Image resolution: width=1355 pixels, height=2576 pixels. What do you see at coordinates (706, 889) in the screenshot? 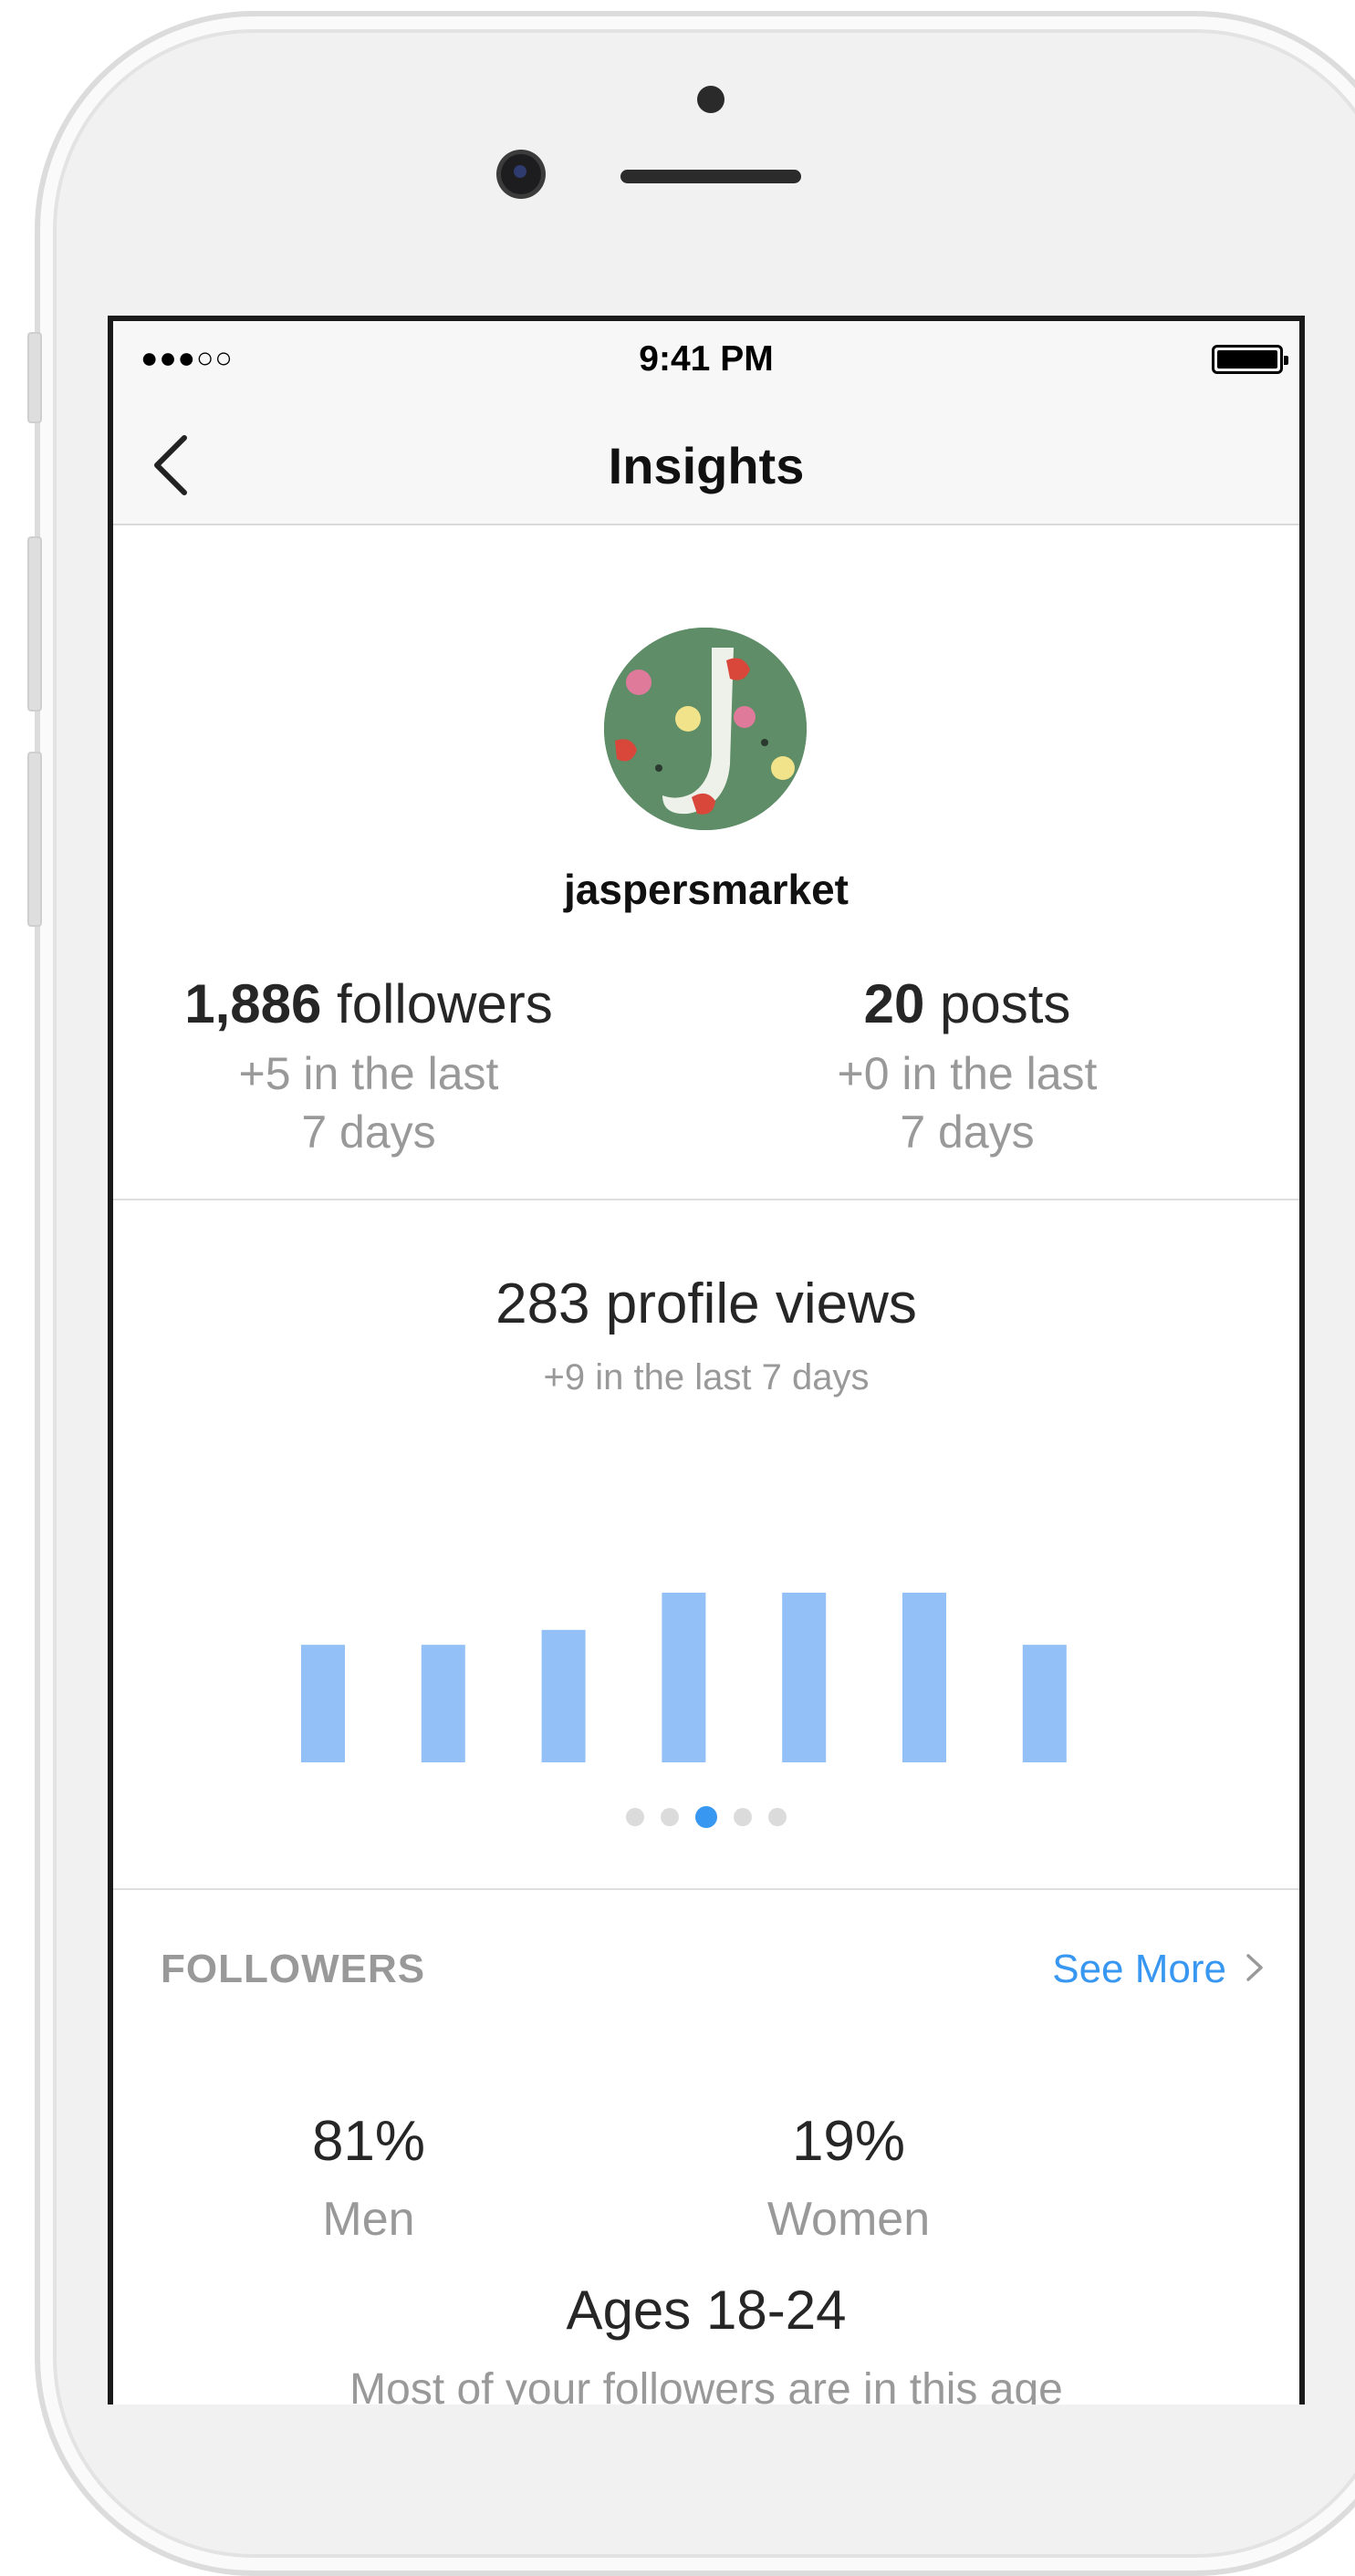
I see `username: jaspersmarket` at bounding box center [706, 889].